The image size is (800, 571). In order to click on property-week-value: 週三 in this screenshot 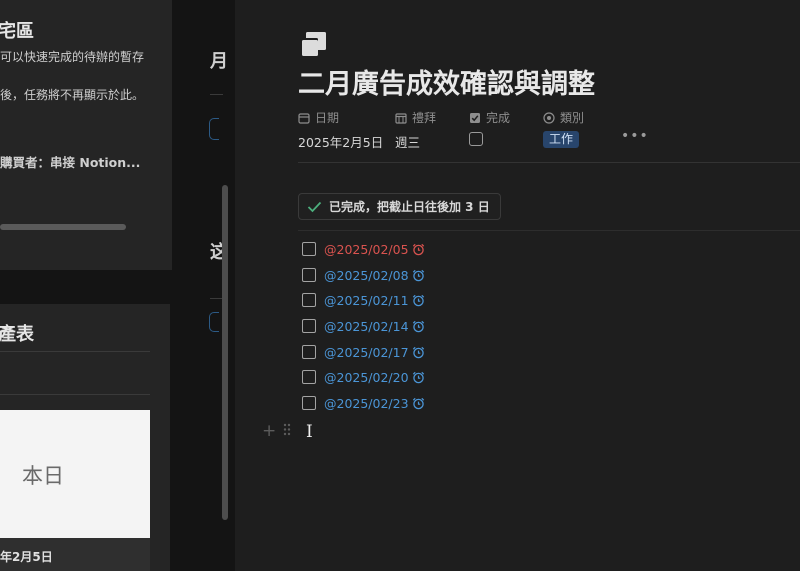, I will do `click(407, 141)`.